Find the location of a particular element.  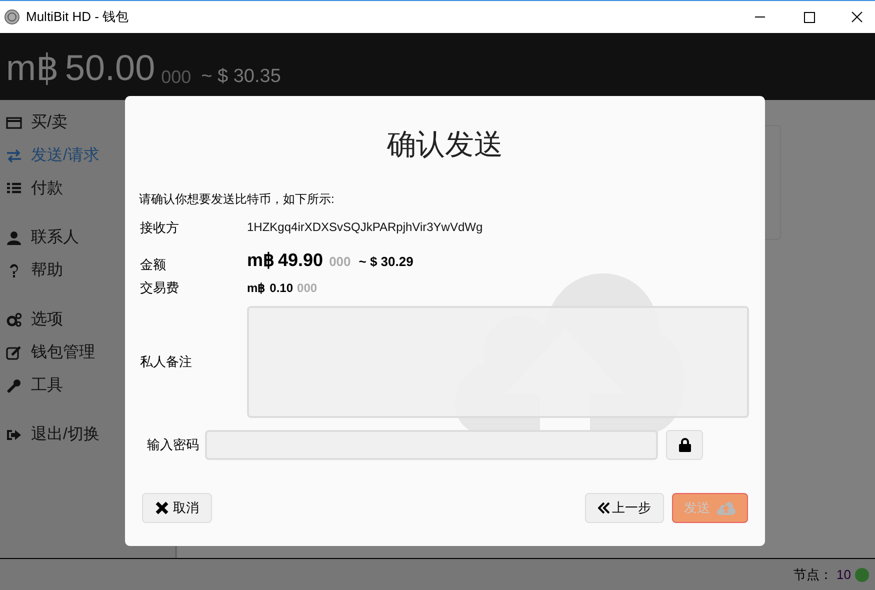

maximize-icon is located at coordinates (809, 17).